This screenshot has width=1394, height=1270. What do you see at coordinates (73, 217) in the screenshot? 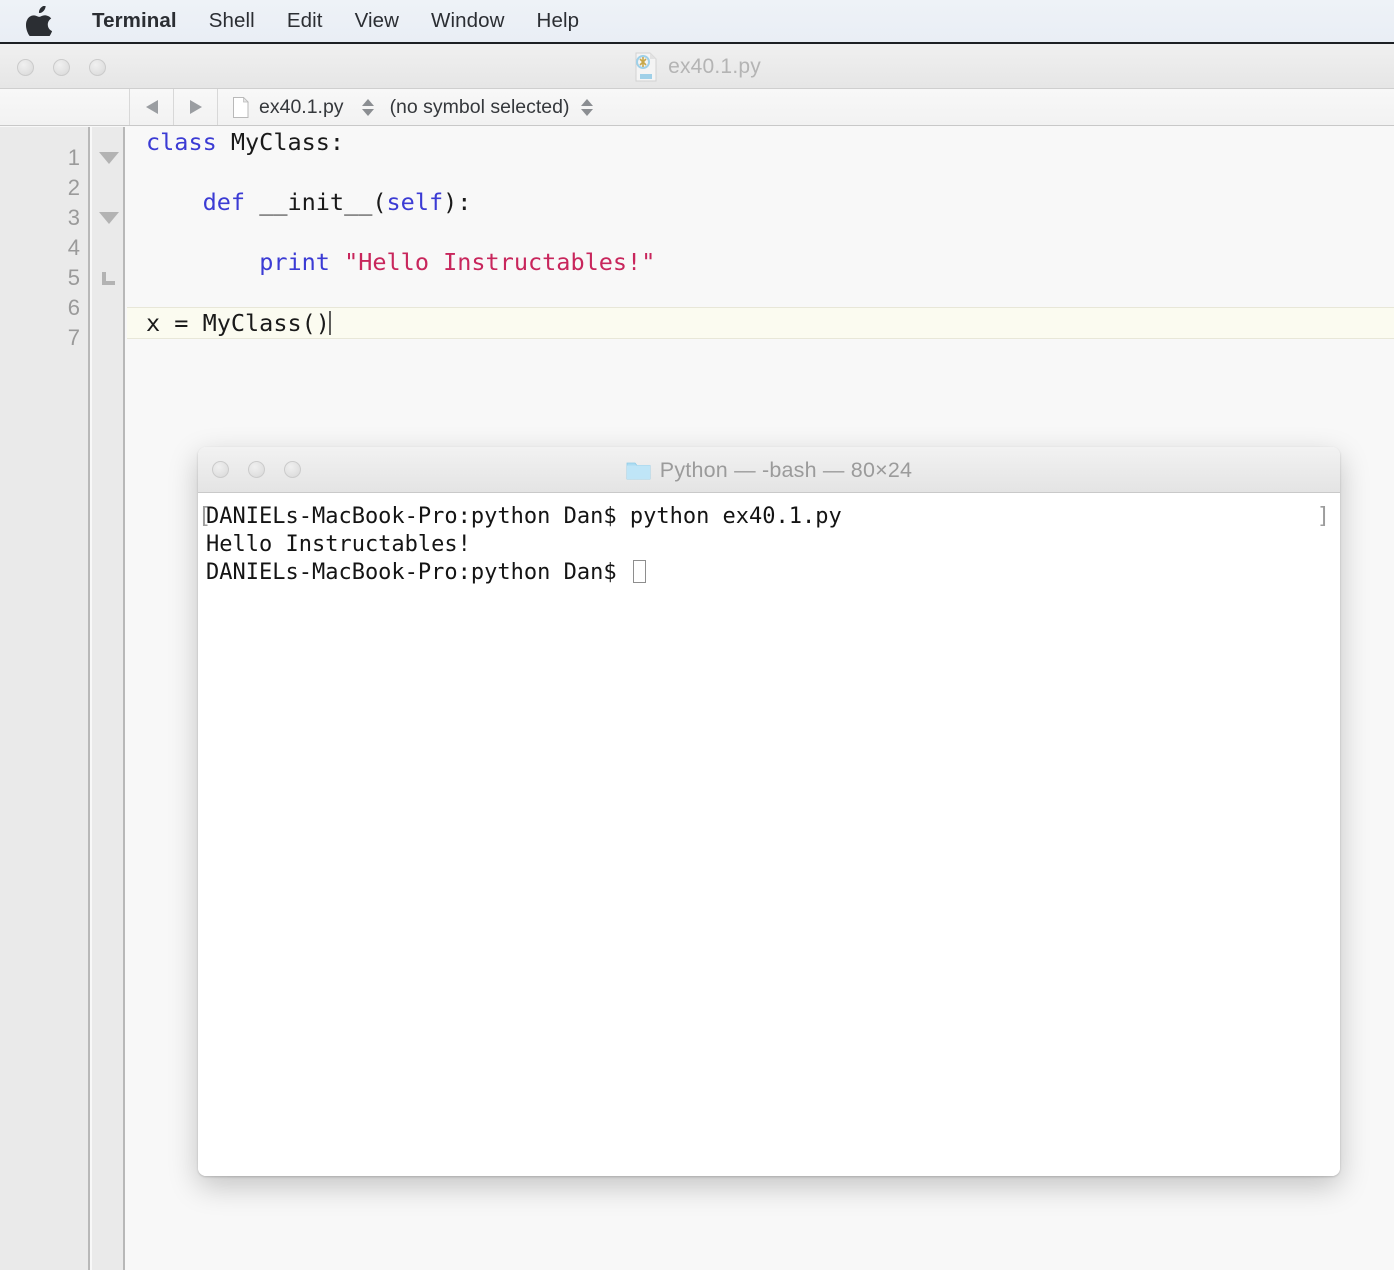
I see `line-number: 3` at bounding box center [73, 217].